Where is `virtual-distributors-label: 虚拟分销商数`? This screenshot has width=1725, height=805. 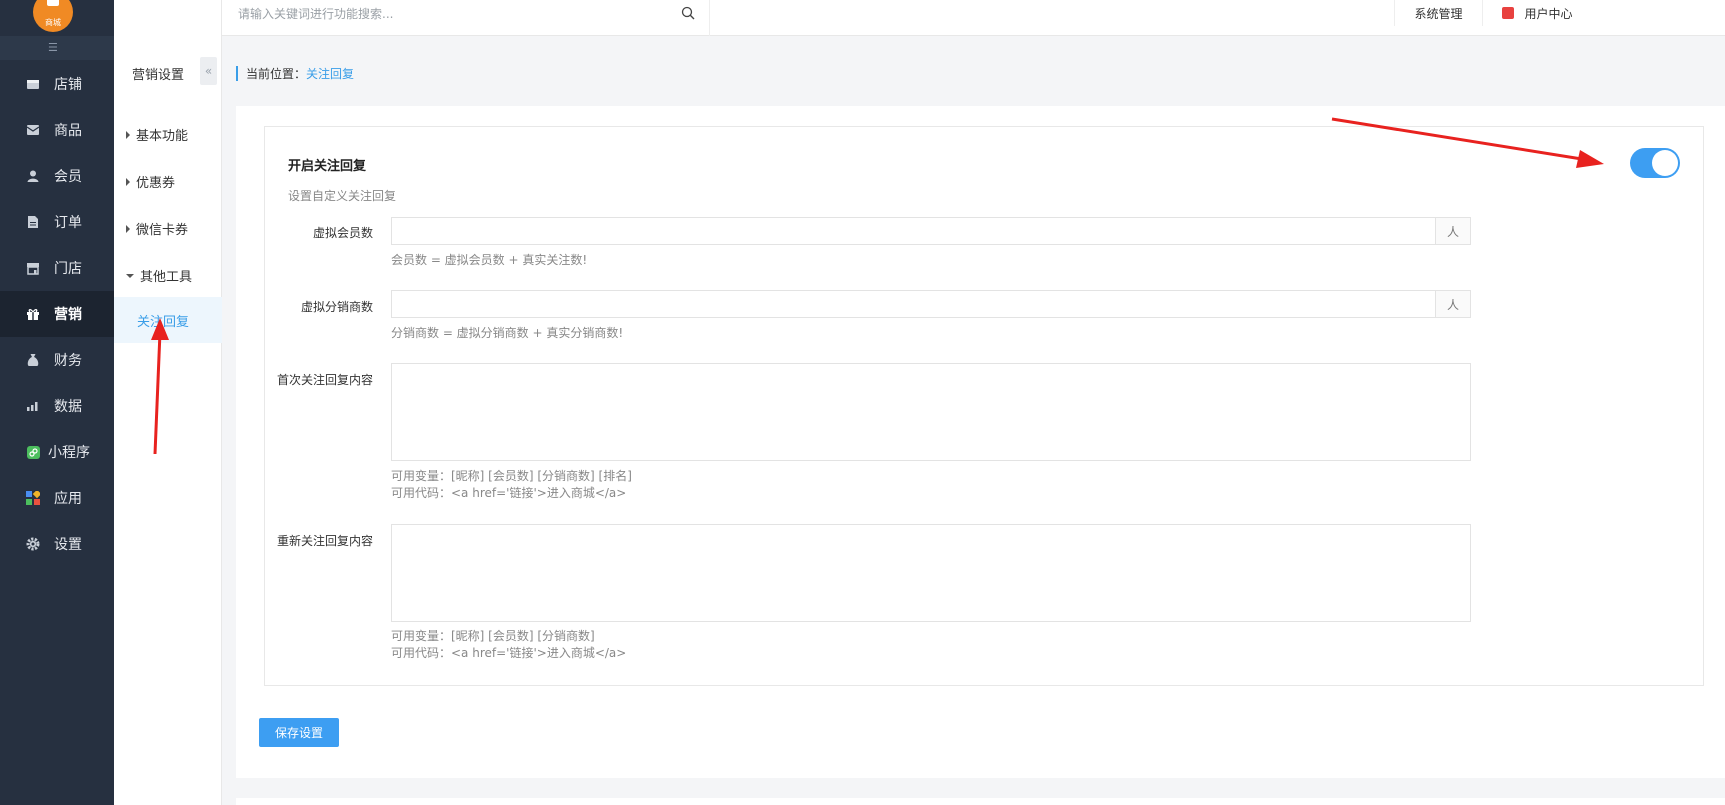 virtual-distributors-label: 虚拟分销商数 is located at coordinates (336, 307).